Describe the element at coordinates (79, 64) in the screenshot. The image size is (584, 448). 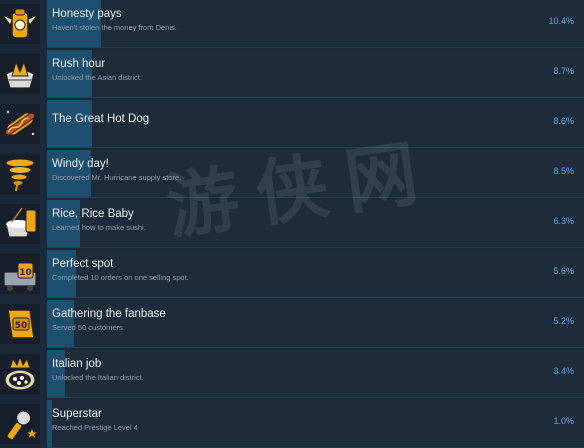
I see `achievement-title: Rush hour` at that location.